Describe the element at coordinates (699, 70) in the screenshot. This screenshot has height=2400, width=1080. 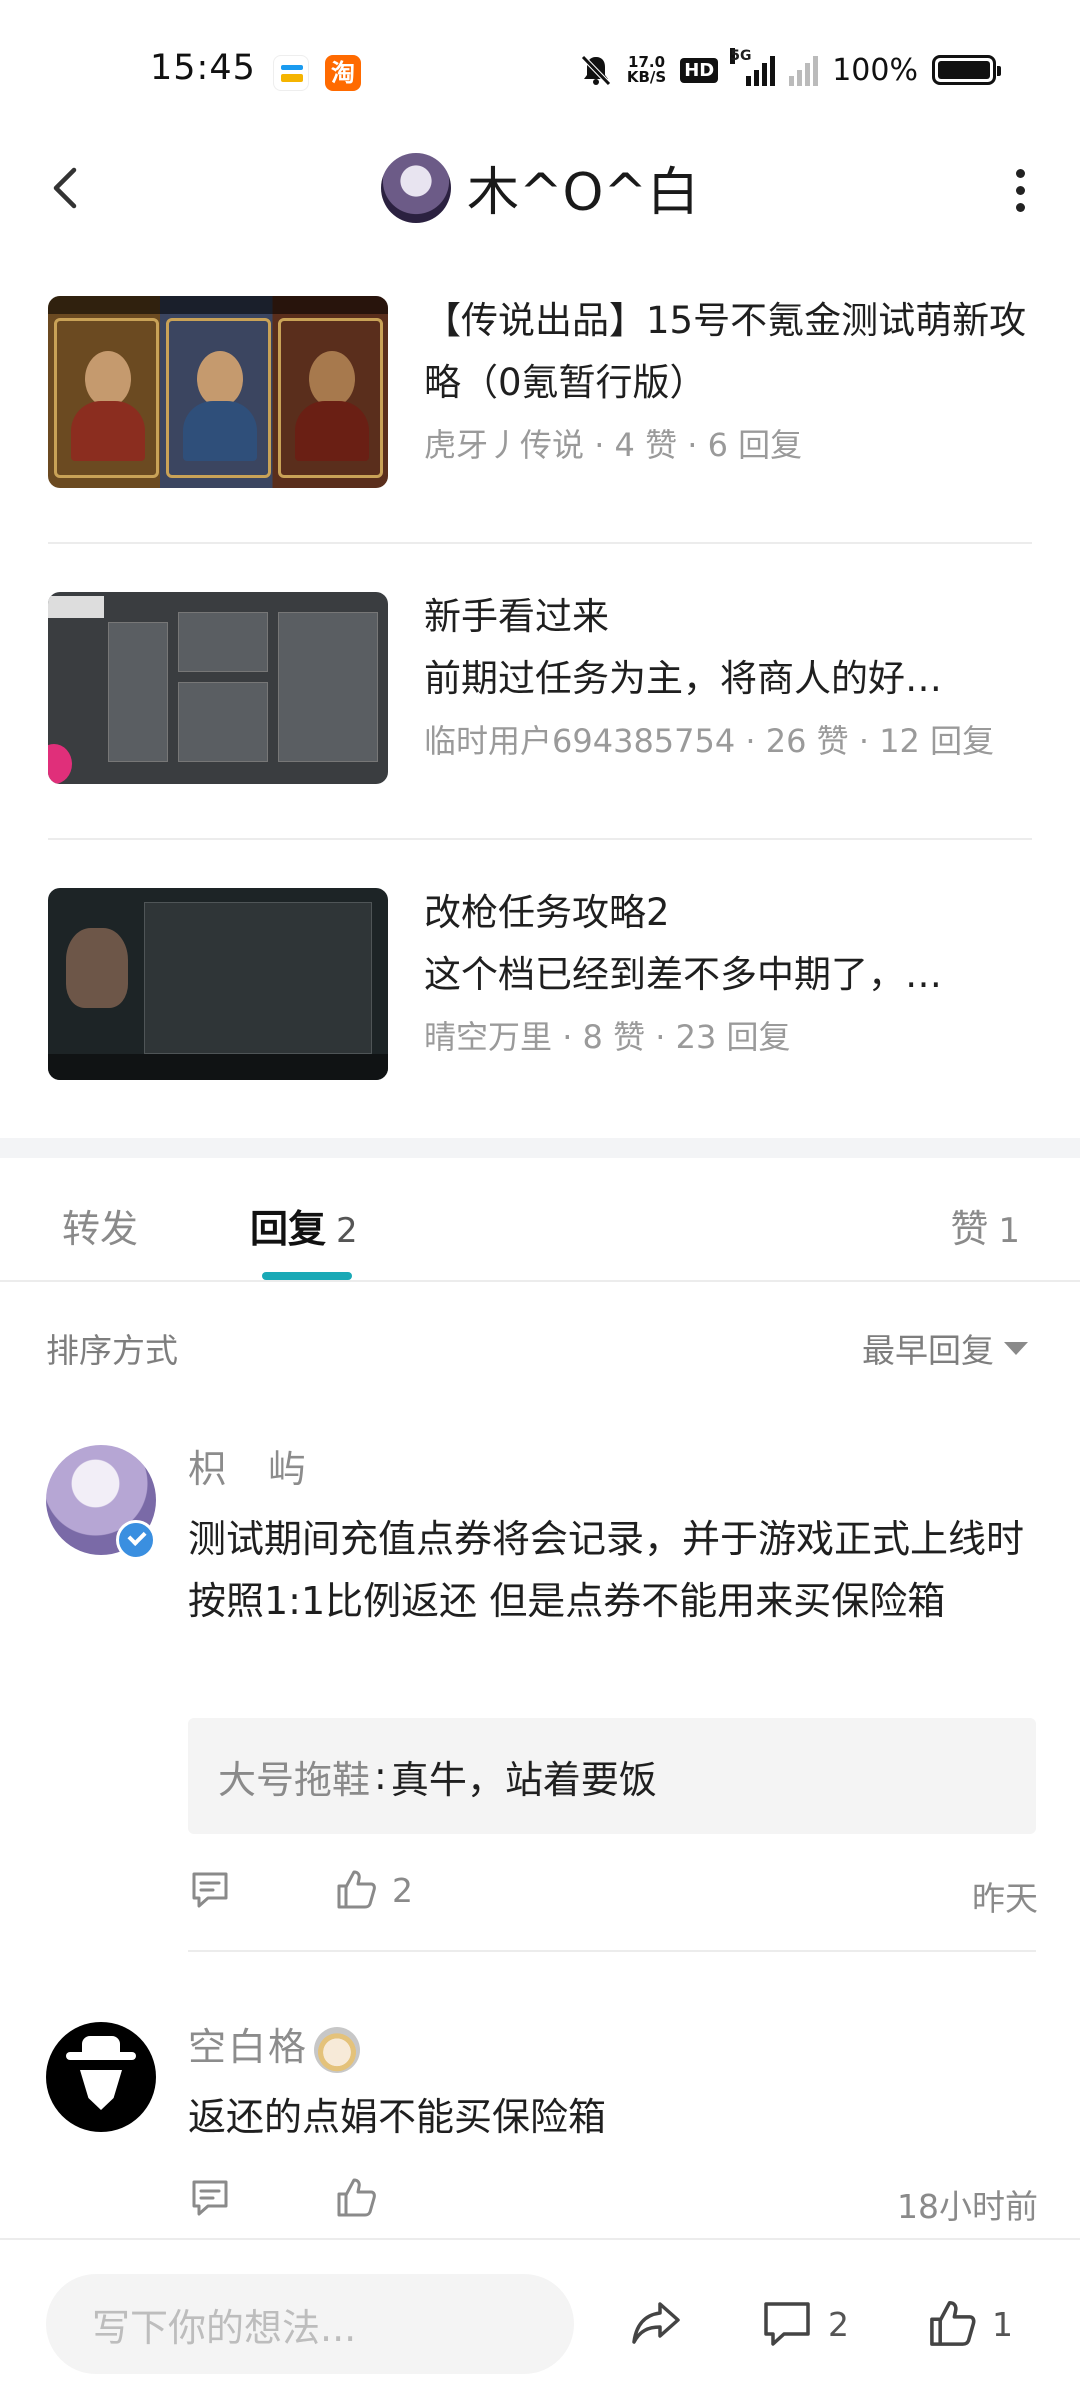
I see `hd-icon: HD` at that location.